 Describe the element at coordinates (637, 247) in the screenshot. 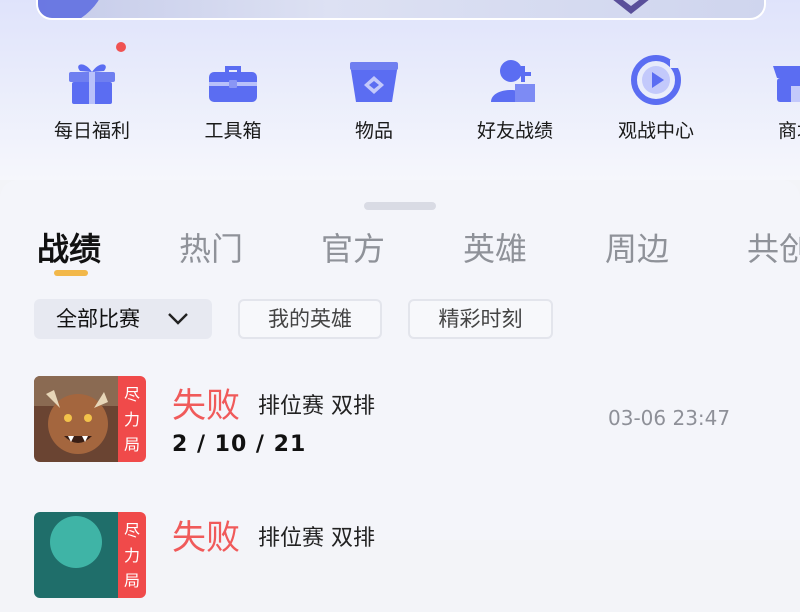

I see `tab-merch: 周边` at that location.